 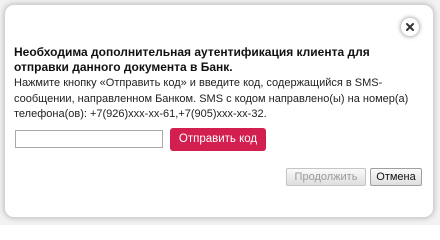 I want to click on send-code-button: Отправить код, so click(x=218, y=139).